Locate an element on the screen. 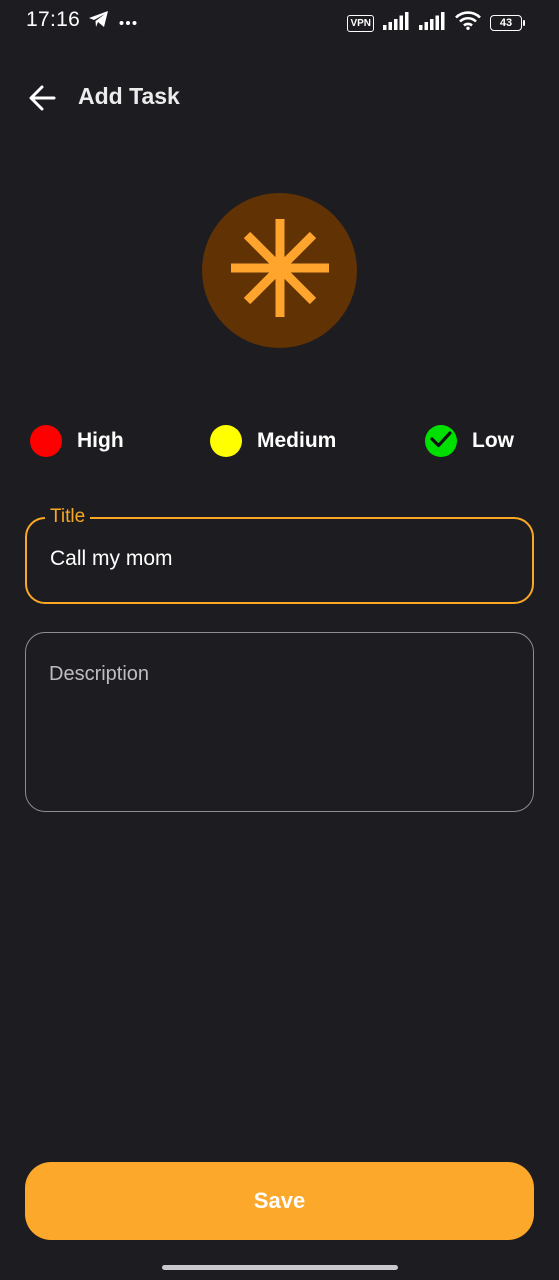 Image resolution: width=559 pixels, height=1280 pixels. battery-cap is located at coordinates (524, 23).